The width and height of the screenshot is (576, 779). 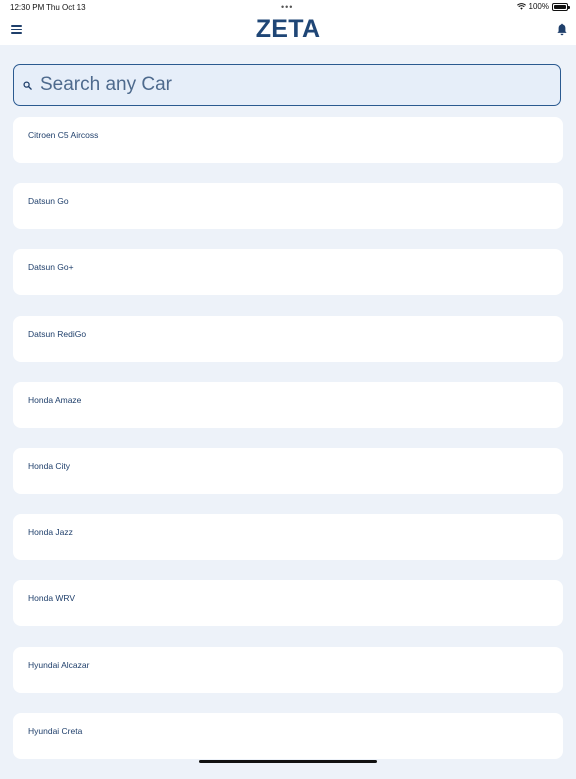 I want to click on list-item: Hyundai Alcazar, so click(x=288, y=669).